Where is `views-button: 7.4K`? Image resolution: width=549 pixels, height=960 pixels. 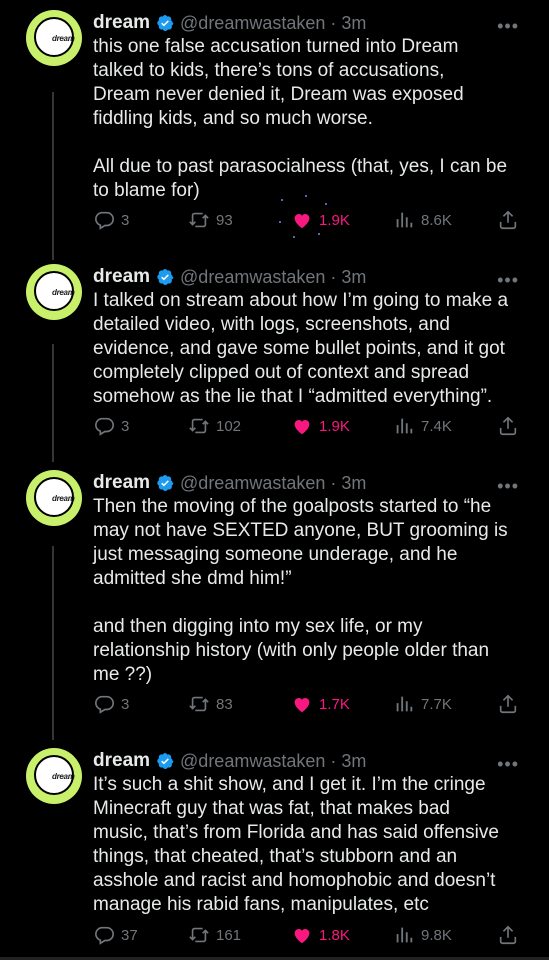
views-button: 7.4K is located at coordinates (422, 426).